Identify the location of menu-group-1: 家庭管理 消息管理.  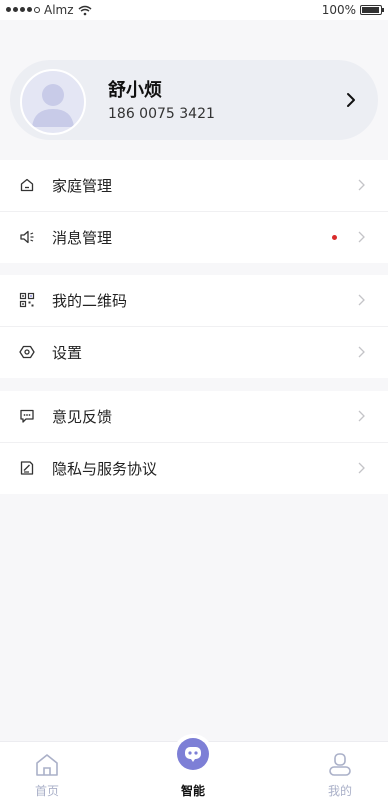
(194, 211).